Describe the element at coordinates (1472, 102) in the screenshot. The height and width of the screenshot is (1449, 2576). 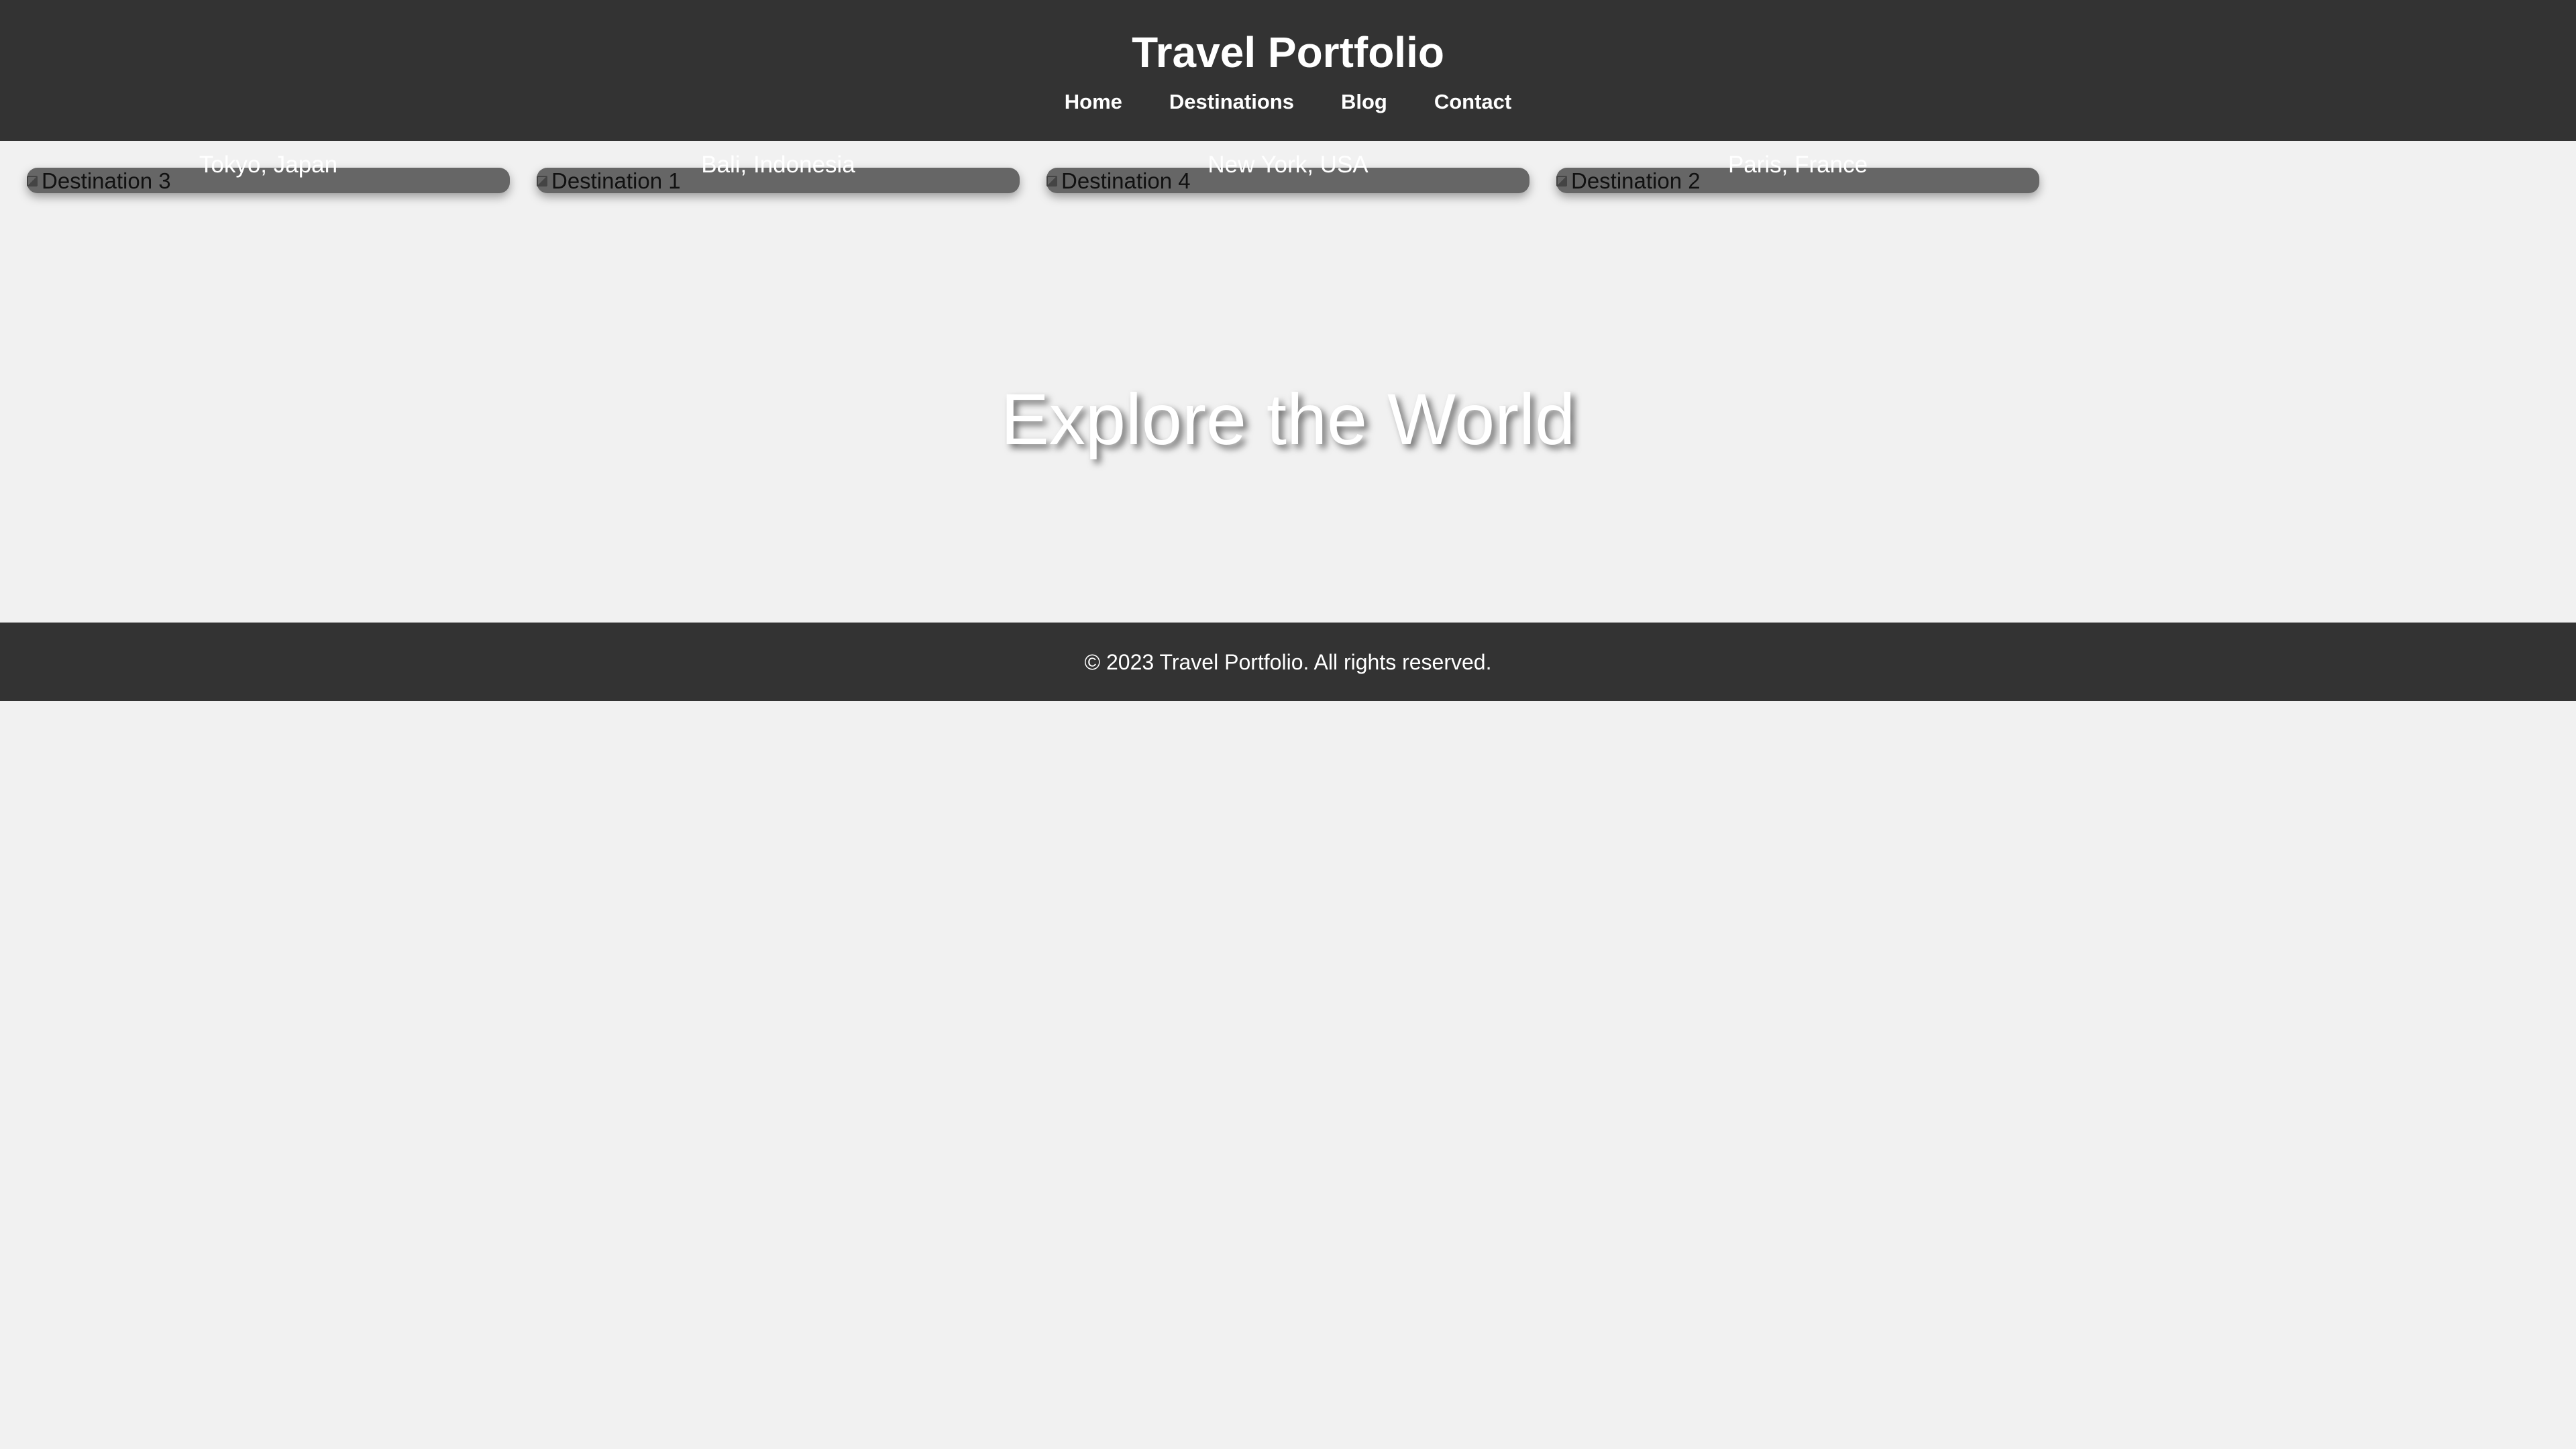
I see `nav-contact-link: Contact` at that location.